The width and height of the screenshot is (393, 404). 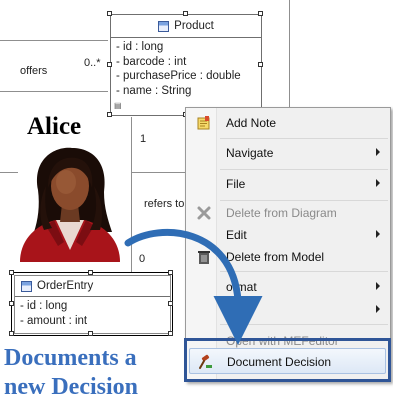 I want to click on attribute-row: - purchasePrice : double, so click(x=178, y=76).